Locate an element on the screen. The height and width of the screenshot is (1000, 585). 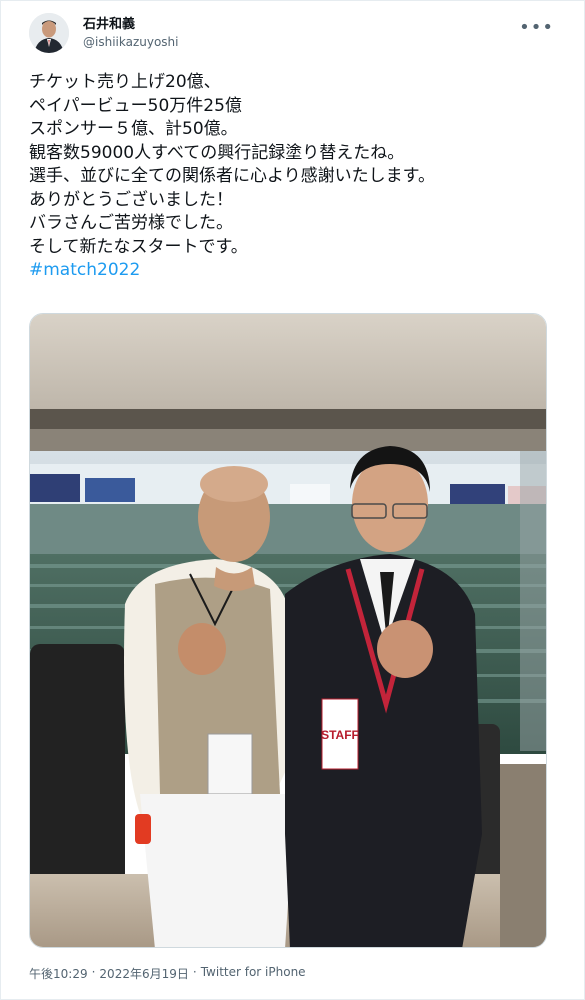
tweet-line: スポンサー５億、計50億。 is located at coordinates (133, 129).